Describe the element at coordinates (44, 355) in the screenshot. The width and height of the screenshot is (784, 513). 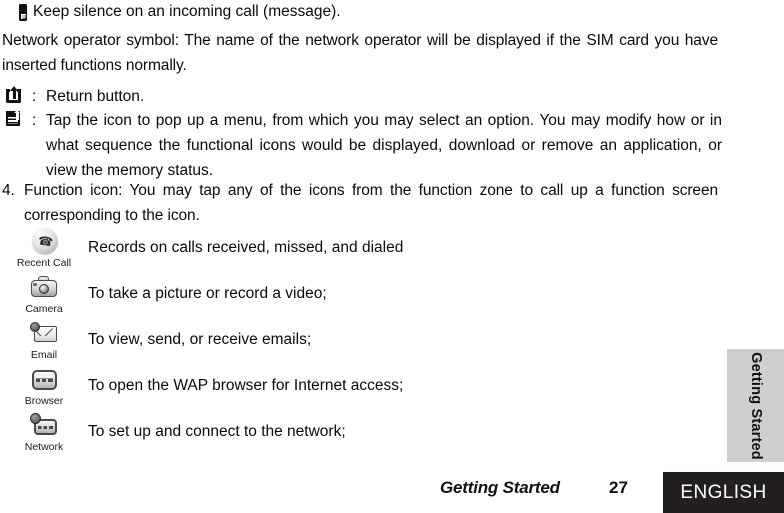
I see `app-label: Email` at that location.